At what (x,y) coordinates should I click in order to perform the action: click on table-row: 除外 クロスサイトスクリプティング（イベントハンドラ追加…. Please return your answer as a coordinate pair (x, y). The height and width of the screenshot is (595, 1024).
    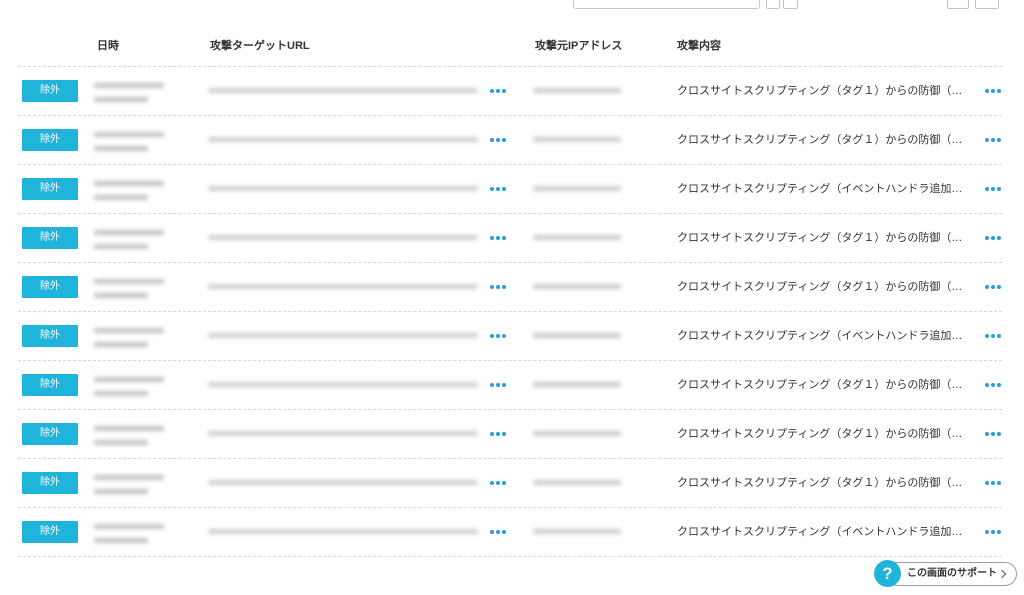
    Looking at the image, I should click on (510, 336).